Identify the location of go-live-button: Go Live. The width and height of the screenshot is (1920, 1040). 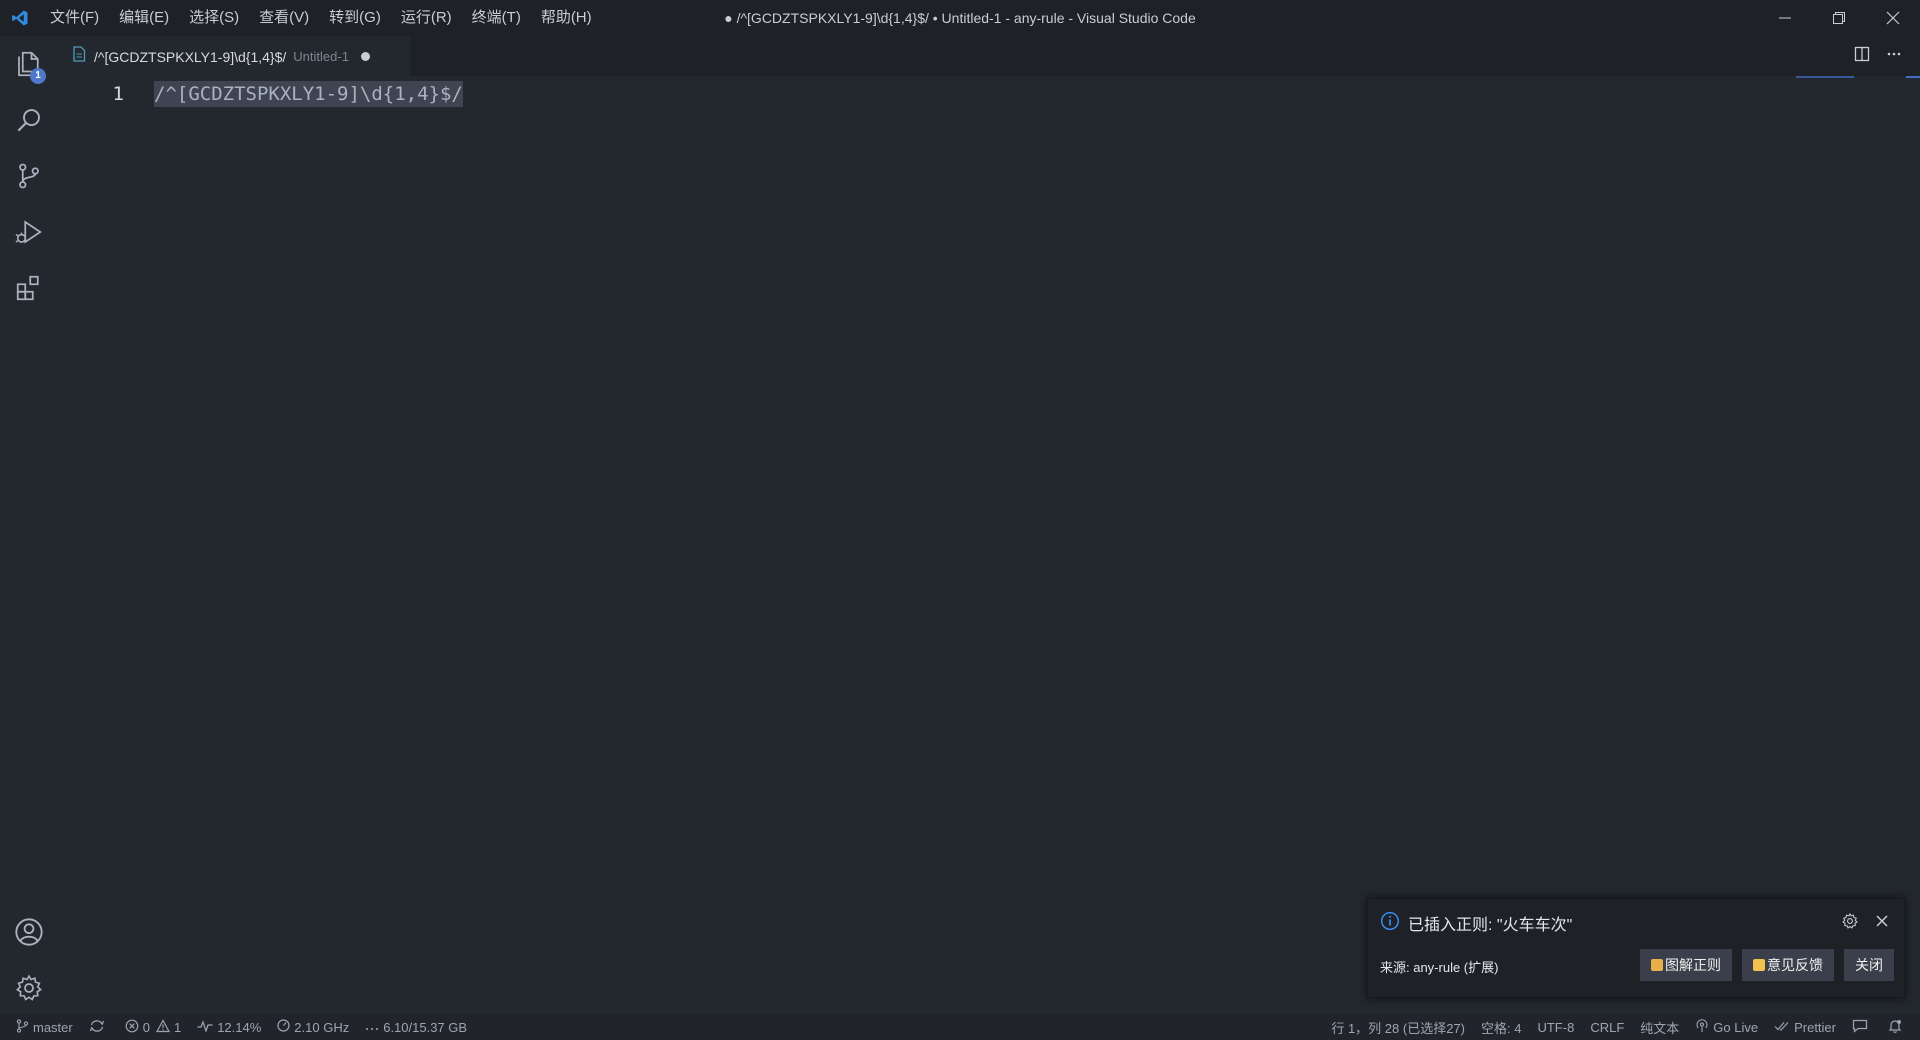
(1726, 1027).